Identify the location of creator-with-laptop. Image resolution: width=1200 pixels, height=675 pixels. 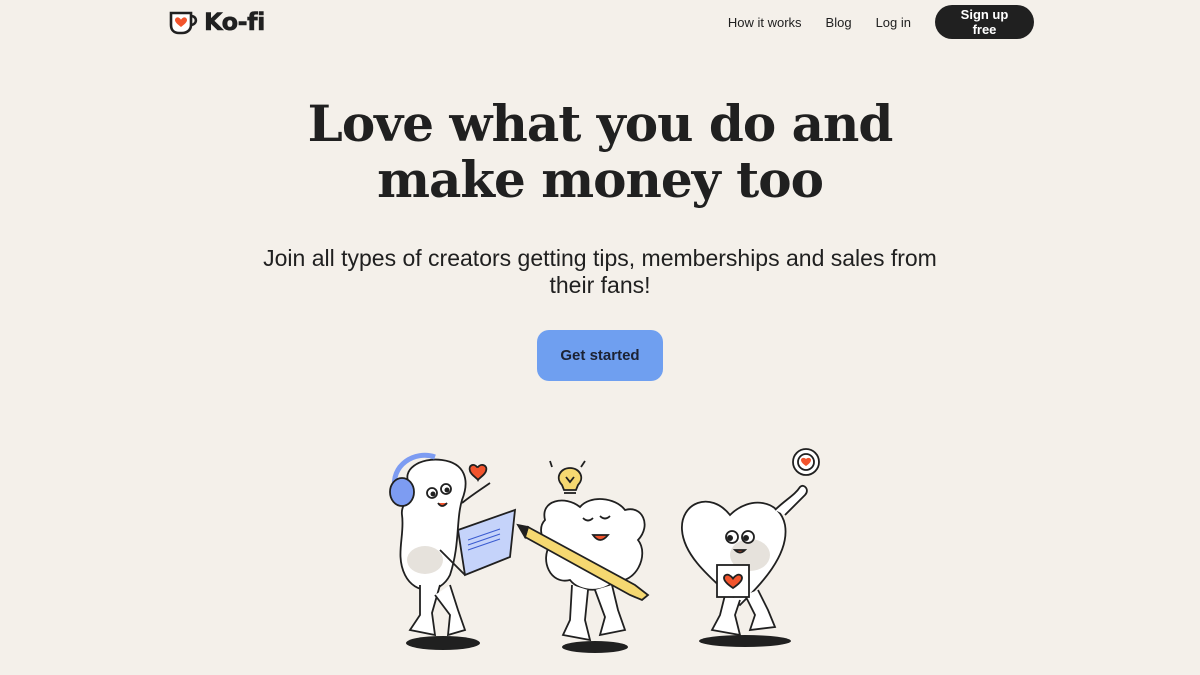
(453, 551).